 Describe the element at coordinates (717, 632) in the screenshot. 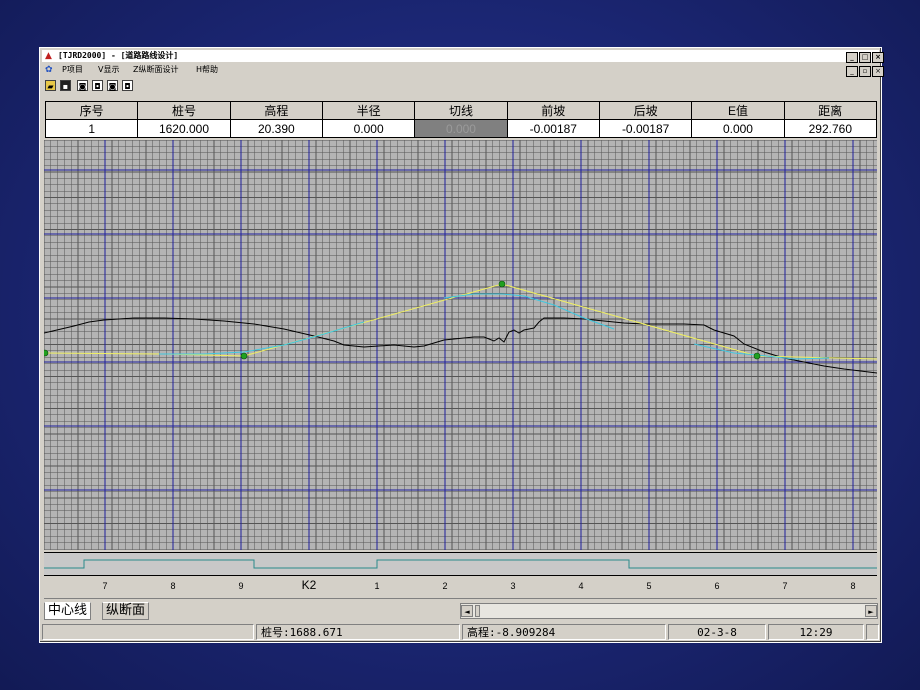

I see `status-date: 02-3-8` at that location.